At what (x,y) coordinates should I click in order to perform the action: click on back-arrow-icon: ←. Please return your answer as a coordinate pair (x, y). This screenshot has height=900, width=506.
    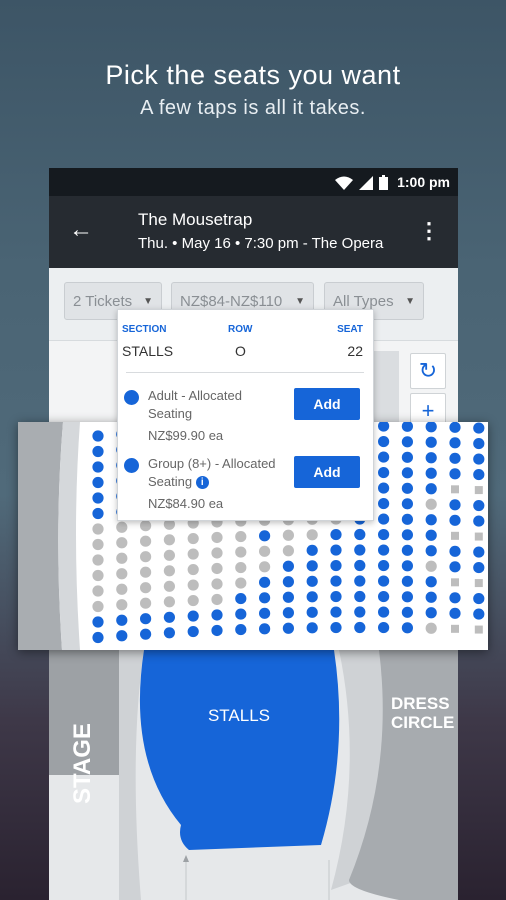
    Looking at the image, I should click on (81, 230).